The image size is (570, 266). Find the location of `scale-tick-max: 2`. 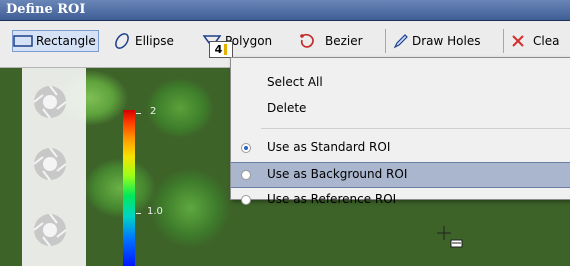

scale-tick-max: 2 is located at coordinates (153, 111).